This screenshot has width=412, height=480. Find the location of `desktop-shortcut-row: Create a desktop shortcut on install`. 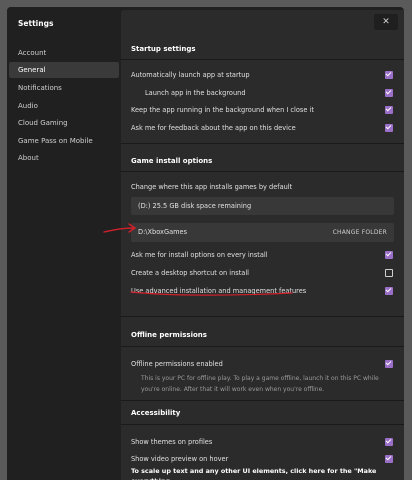

desktop-shortcut-row: Create a desktop shortcut on install is located at coordinates (262, 273).